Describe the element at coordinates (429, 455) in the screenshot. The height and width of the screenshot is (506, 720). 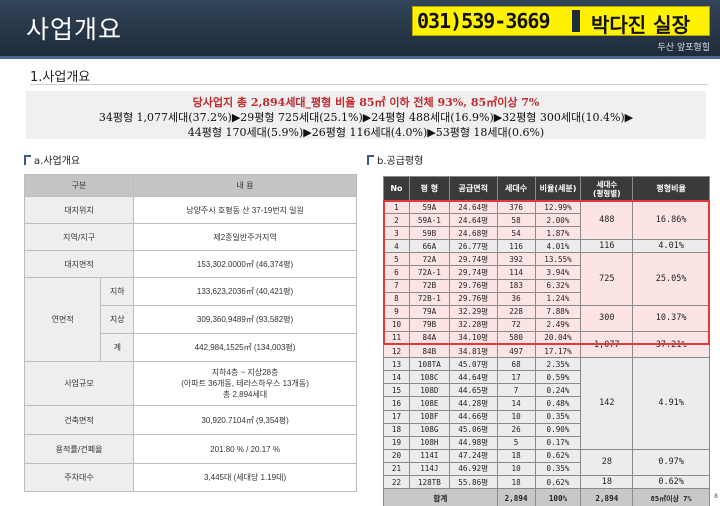
I see `cell-type: 114I` at that location.